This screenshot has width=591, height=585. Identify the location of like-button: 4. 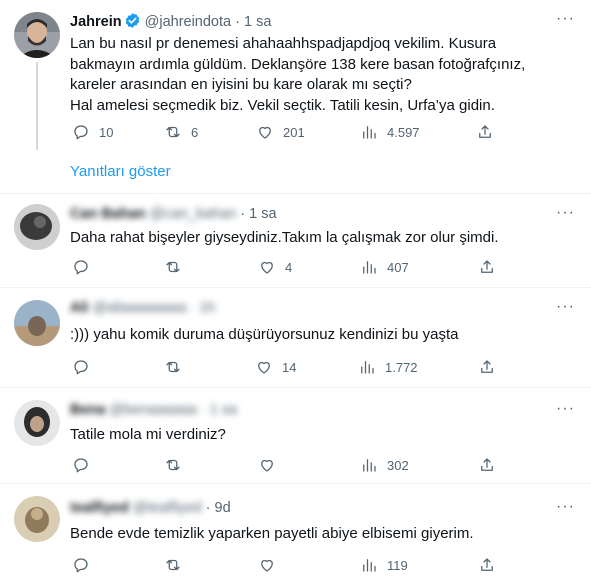
(275, 267).